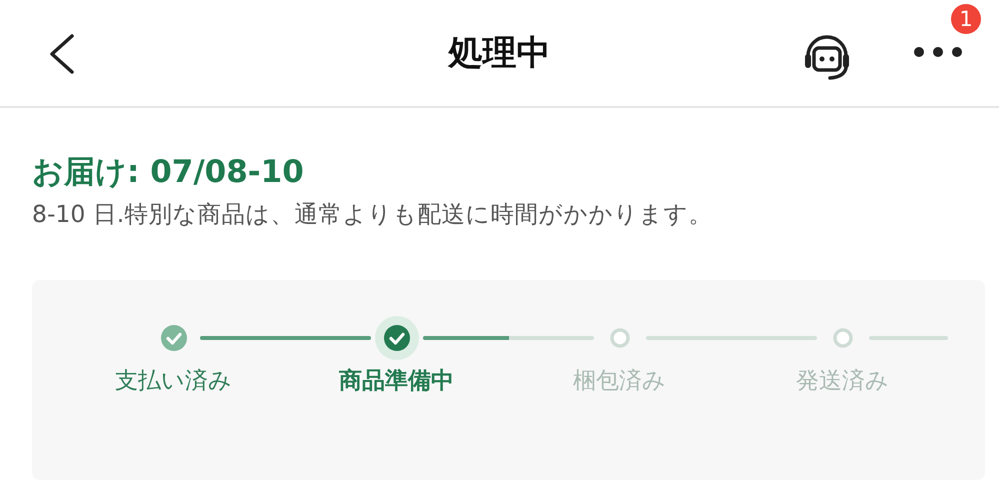  Describe the element at coordinates (842, 381) in the screenshot. I see `step-label: 発送済み` at that location.